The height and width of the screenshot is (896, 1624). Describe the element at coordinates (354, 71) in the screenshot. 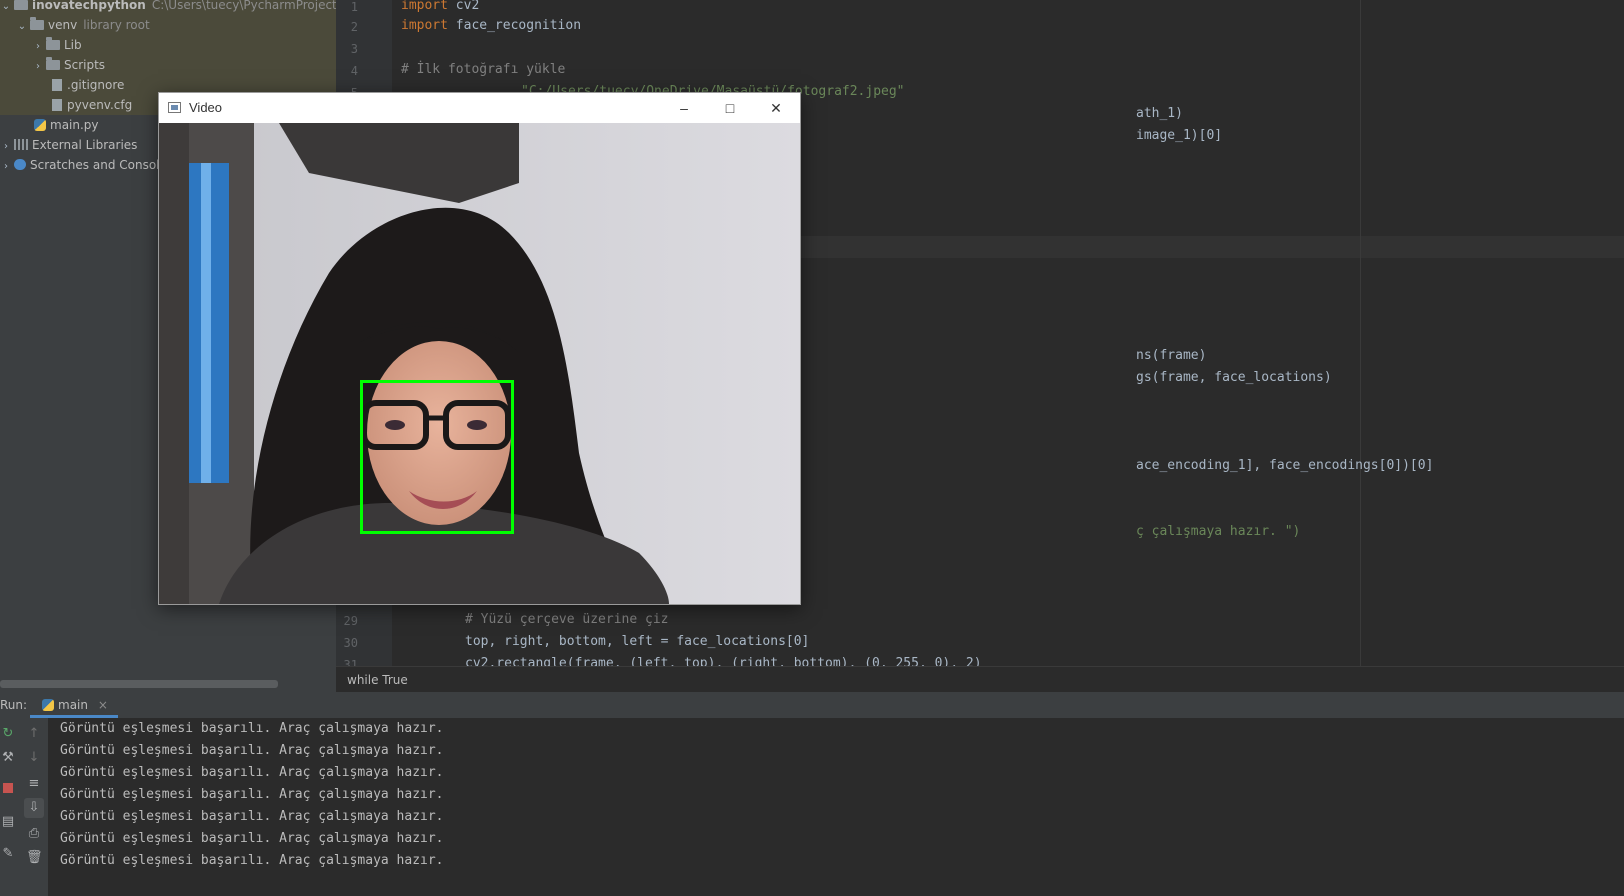

I see `line-number: 4` at that location.